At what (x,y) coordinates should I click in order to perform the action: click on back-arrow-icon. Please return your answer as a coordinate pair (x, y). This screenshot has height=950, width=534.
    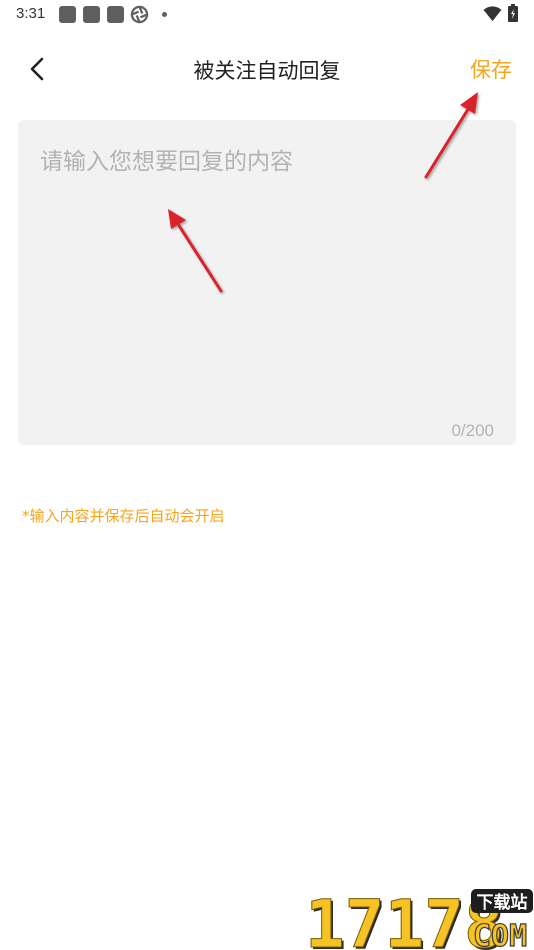
    Looking at the image, I should click on (37, 69).